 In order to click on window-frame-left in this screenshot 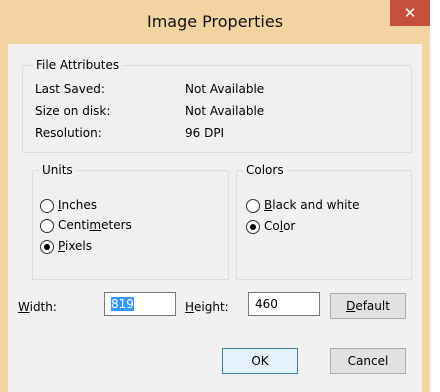, I will do `click(4, 218)`.